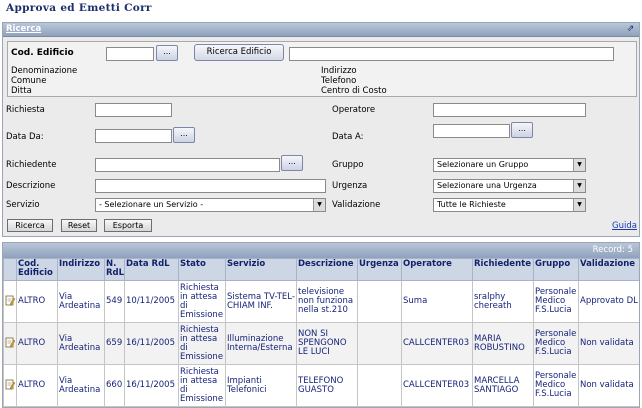 The height and width of the screenshot is (408, 642). What do you see at coordinates (23, 205) in the screenshot?
I see `servizio-label: Servizio` at bounding box center [23, 205].